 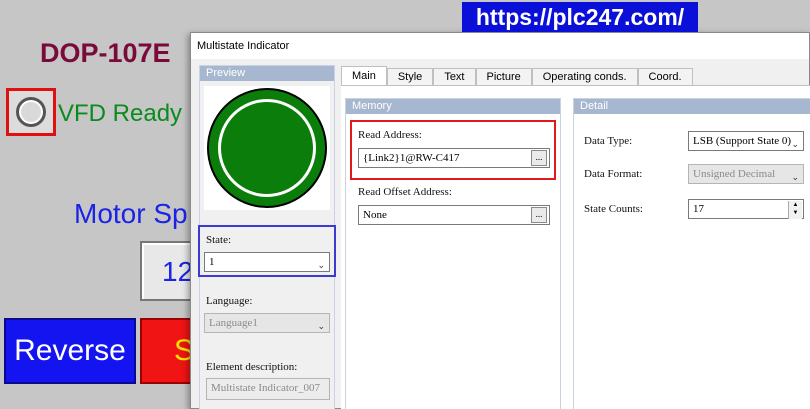 I want to click on language-label: Language:, so click(x=229, y=301).